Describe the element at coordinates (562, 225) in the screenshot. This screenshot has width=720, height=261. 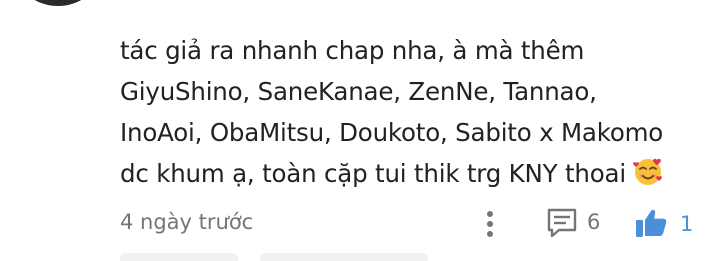
I see `comment-bubble-icon` at that location.